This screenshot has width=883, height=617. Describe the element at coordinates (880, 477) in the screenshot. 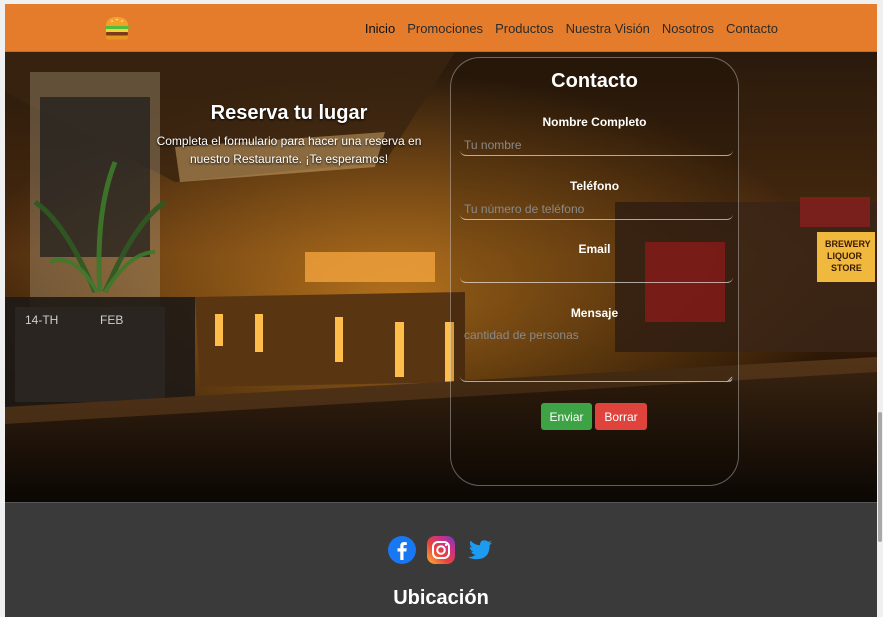

I see `scrollbar-thumb` at that location.